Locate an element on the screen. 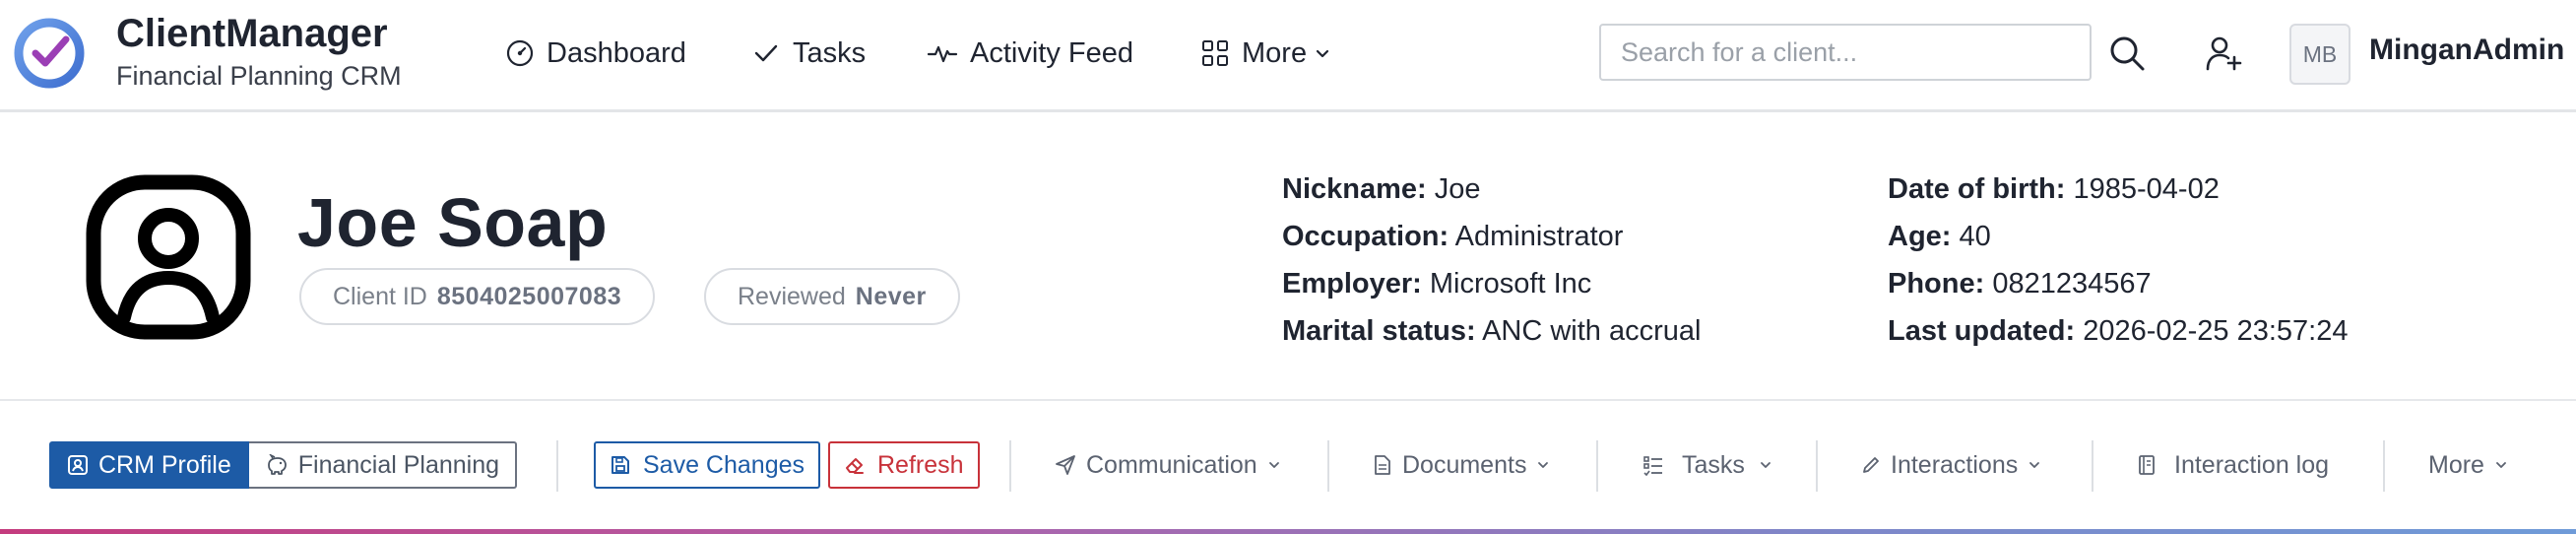  interaction-log-button: Interaction log is located at coordinates (2233, 465).